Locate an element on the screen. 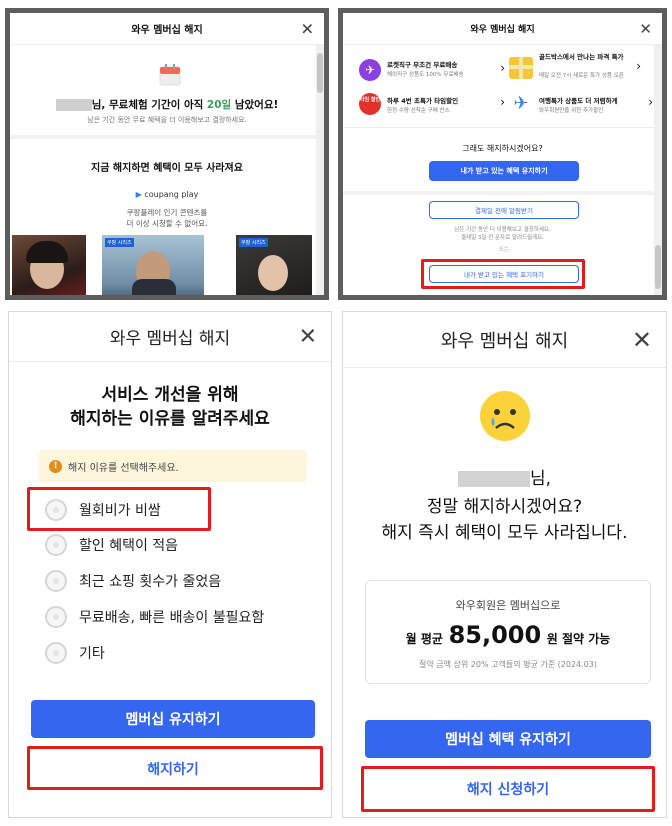 Image resolution: width=672 pixels, height=826 pixels. calendar-icon is located at coordinates (170, 75).